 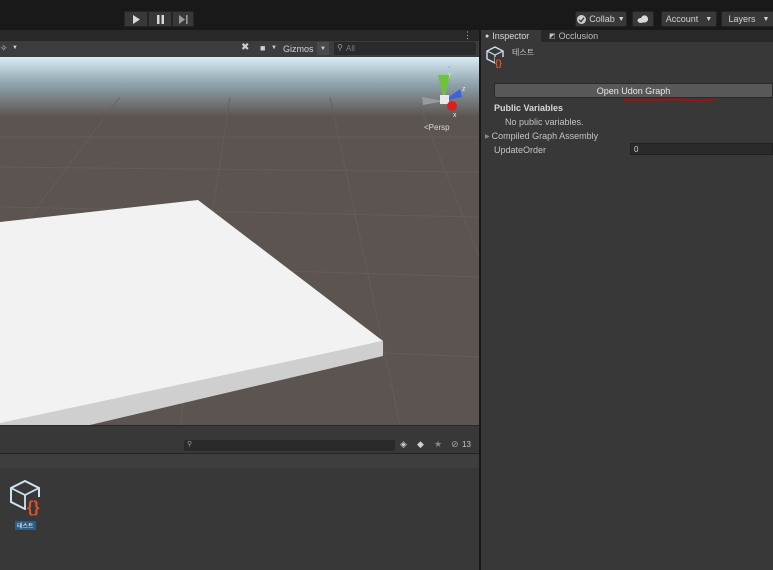 I want to click on chevron-right-icon: ▶, so click(x=487, y=136).